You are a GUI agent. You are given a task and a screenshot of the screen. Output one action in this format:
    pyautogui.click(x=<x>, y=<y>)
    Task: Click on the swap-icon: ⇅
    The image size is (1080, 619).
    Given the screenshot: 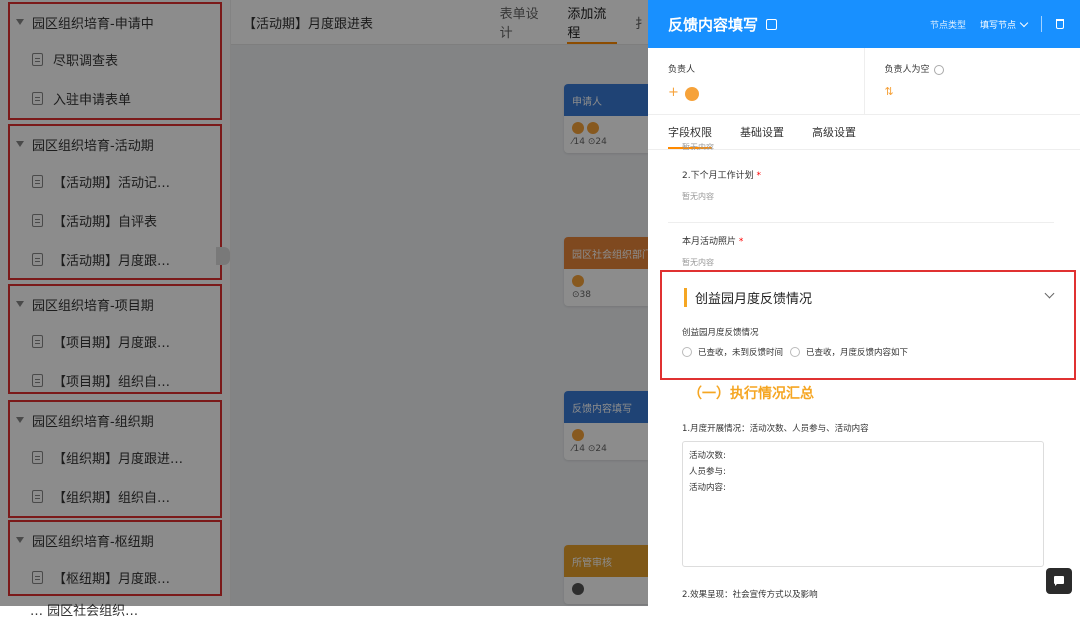 What is the action you would take?
    pyautogui.click(x=889, y=91)
    